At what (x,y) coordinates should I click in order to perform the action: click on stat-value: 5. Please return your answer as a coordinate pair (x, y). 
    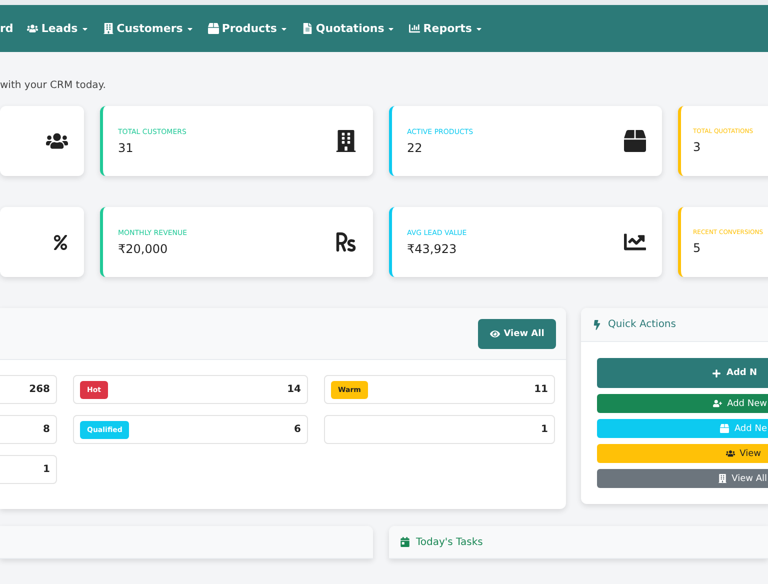
    Looking at the image, I should click on (697, 248).